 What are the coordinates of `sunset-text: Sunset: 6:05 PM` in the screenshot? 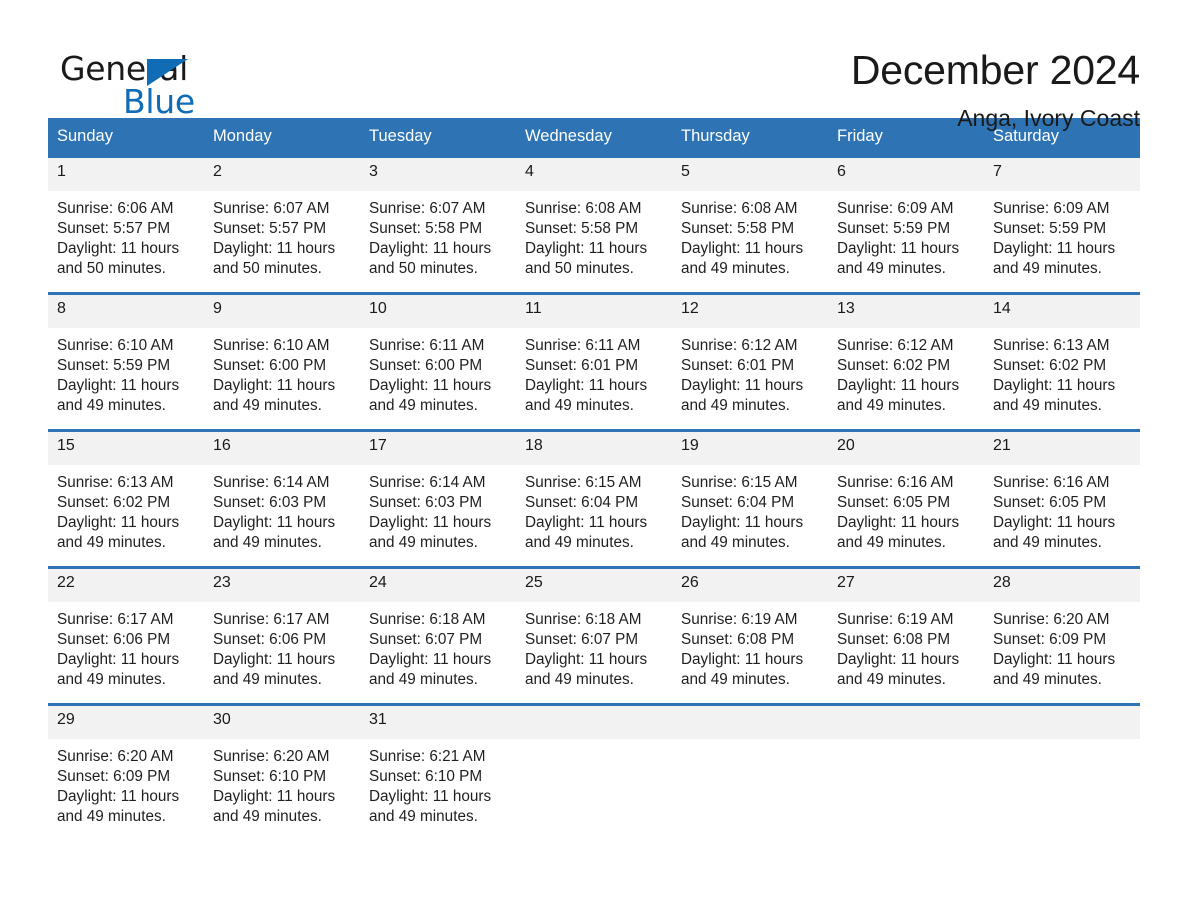 It's located at (1050, 502).